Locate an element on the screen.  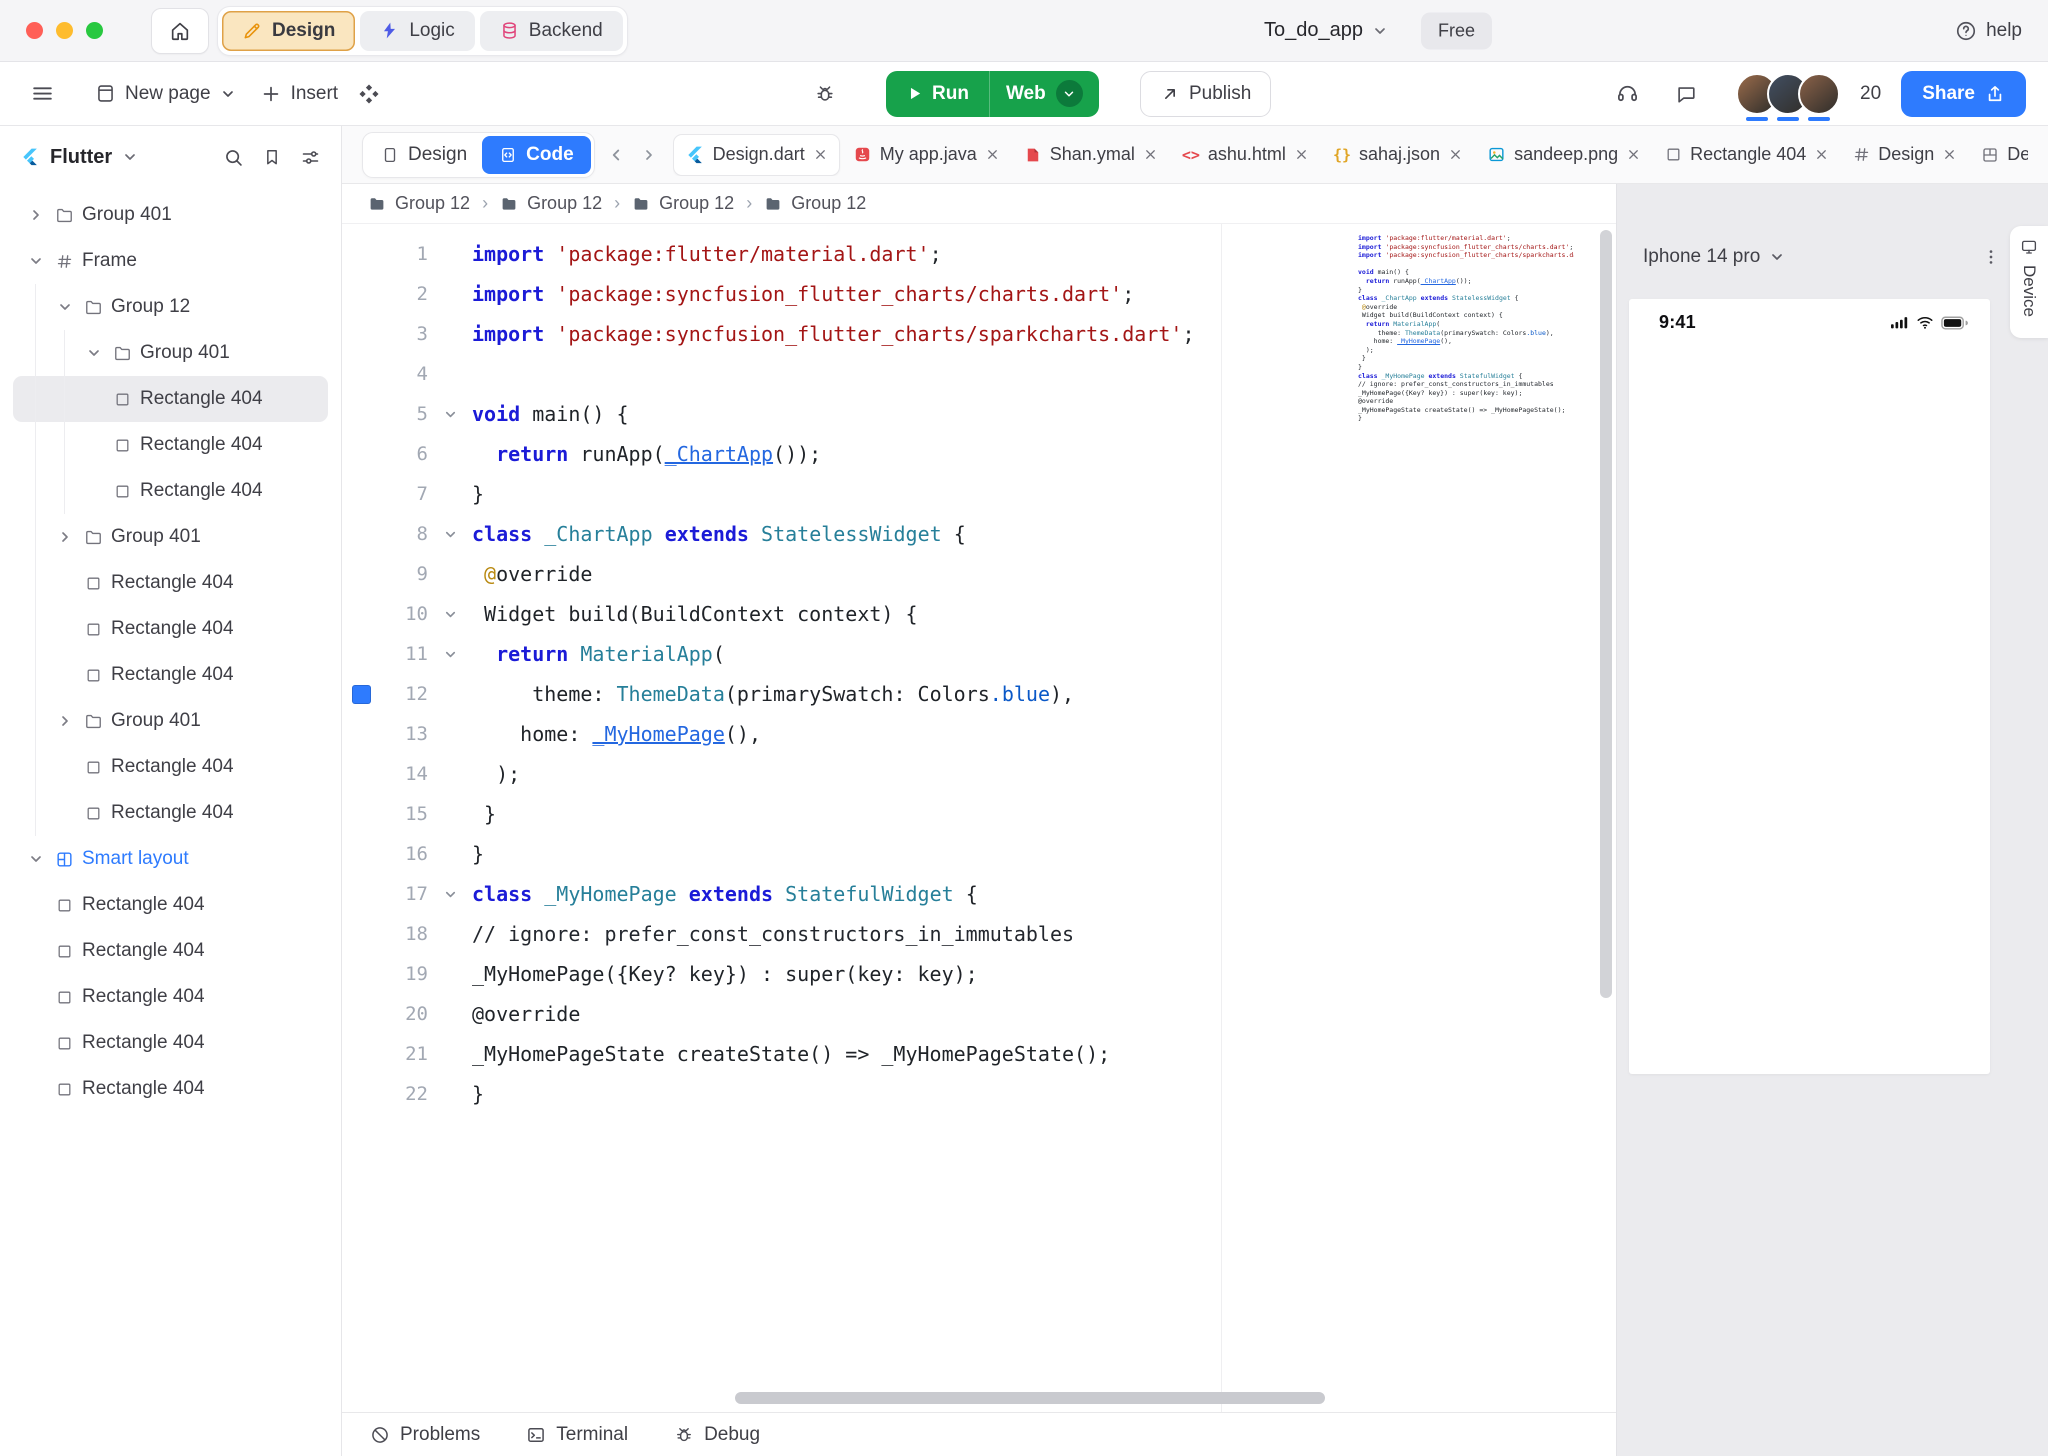
panel-tab-terminal: Terminal is located at coordinates (577, 1435).